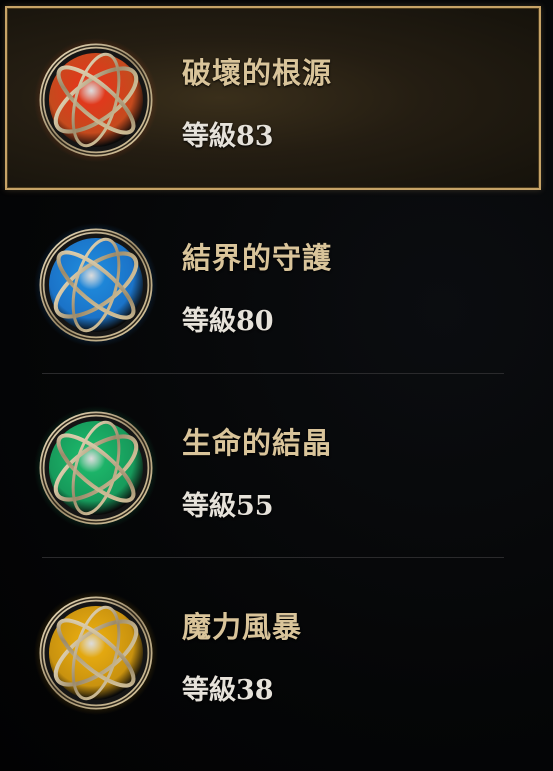  What do you see at coordinates (96, 285) in the screenshot?
I see `blue-water-orb-icon` at bounding box center [96, 285].